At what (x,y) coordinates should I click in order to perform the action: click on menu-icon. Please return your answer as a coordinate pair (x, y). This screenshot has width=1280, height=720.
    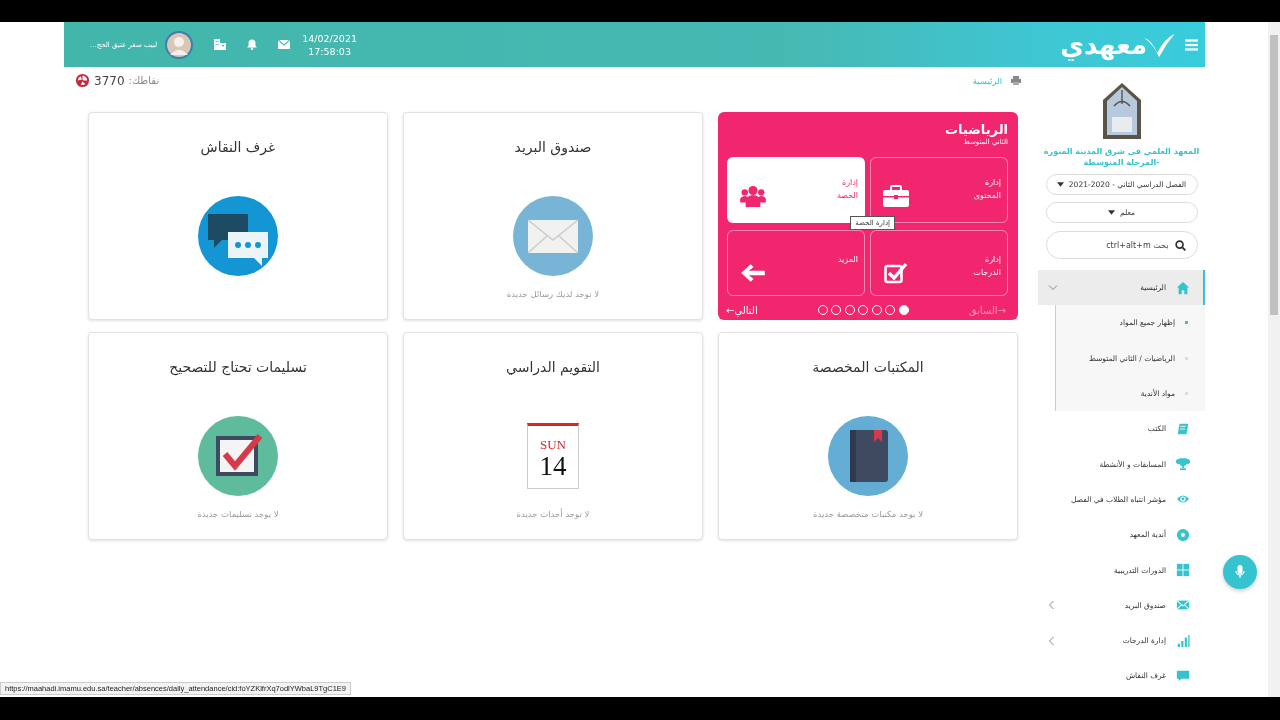
    Looking at the image, I should click on (1191, 44).